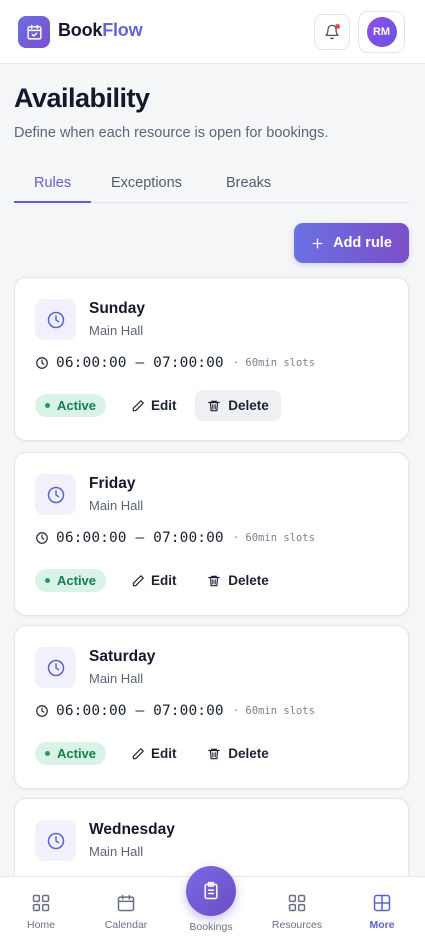  I want to click on brand-name-part2: Flow, so click(122, 30).